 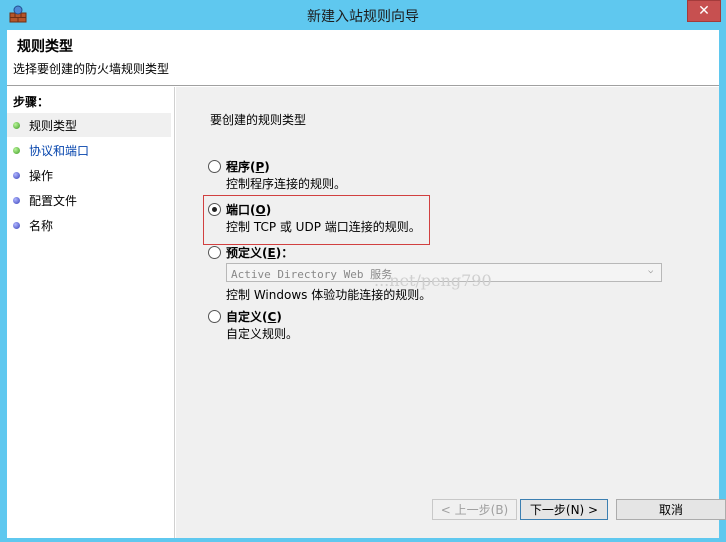 I want to click on cancel-button: 取消, so click(x=671, y=509).